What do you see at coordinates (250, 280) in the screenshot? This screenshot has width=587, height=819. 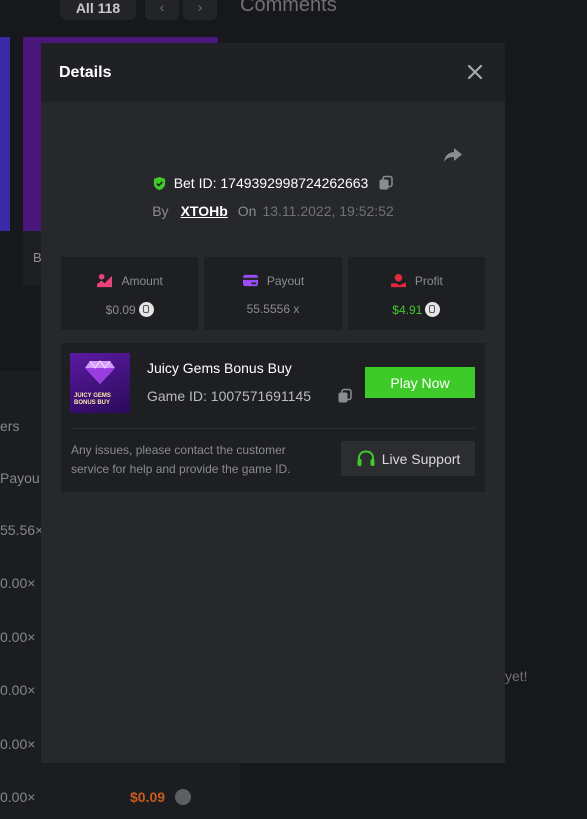 I see `payout-icon` at bounding box center [250, 280].